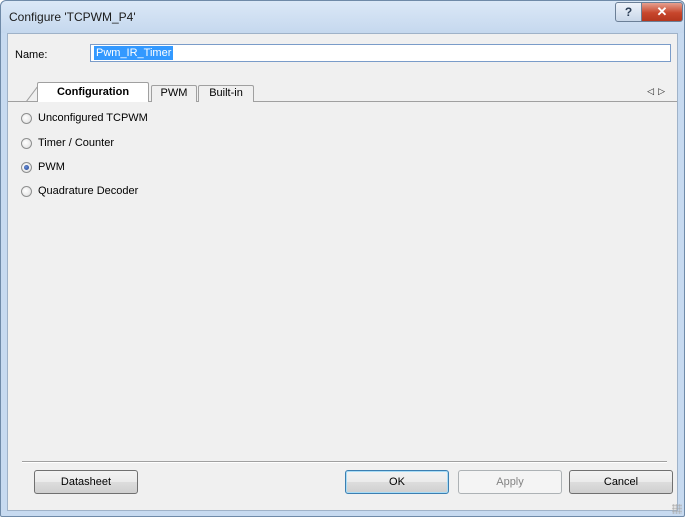  Describe the element at coordinates (88, 191) in the screenshot. I see `radio-label: Quadrature Decoder` at that location.